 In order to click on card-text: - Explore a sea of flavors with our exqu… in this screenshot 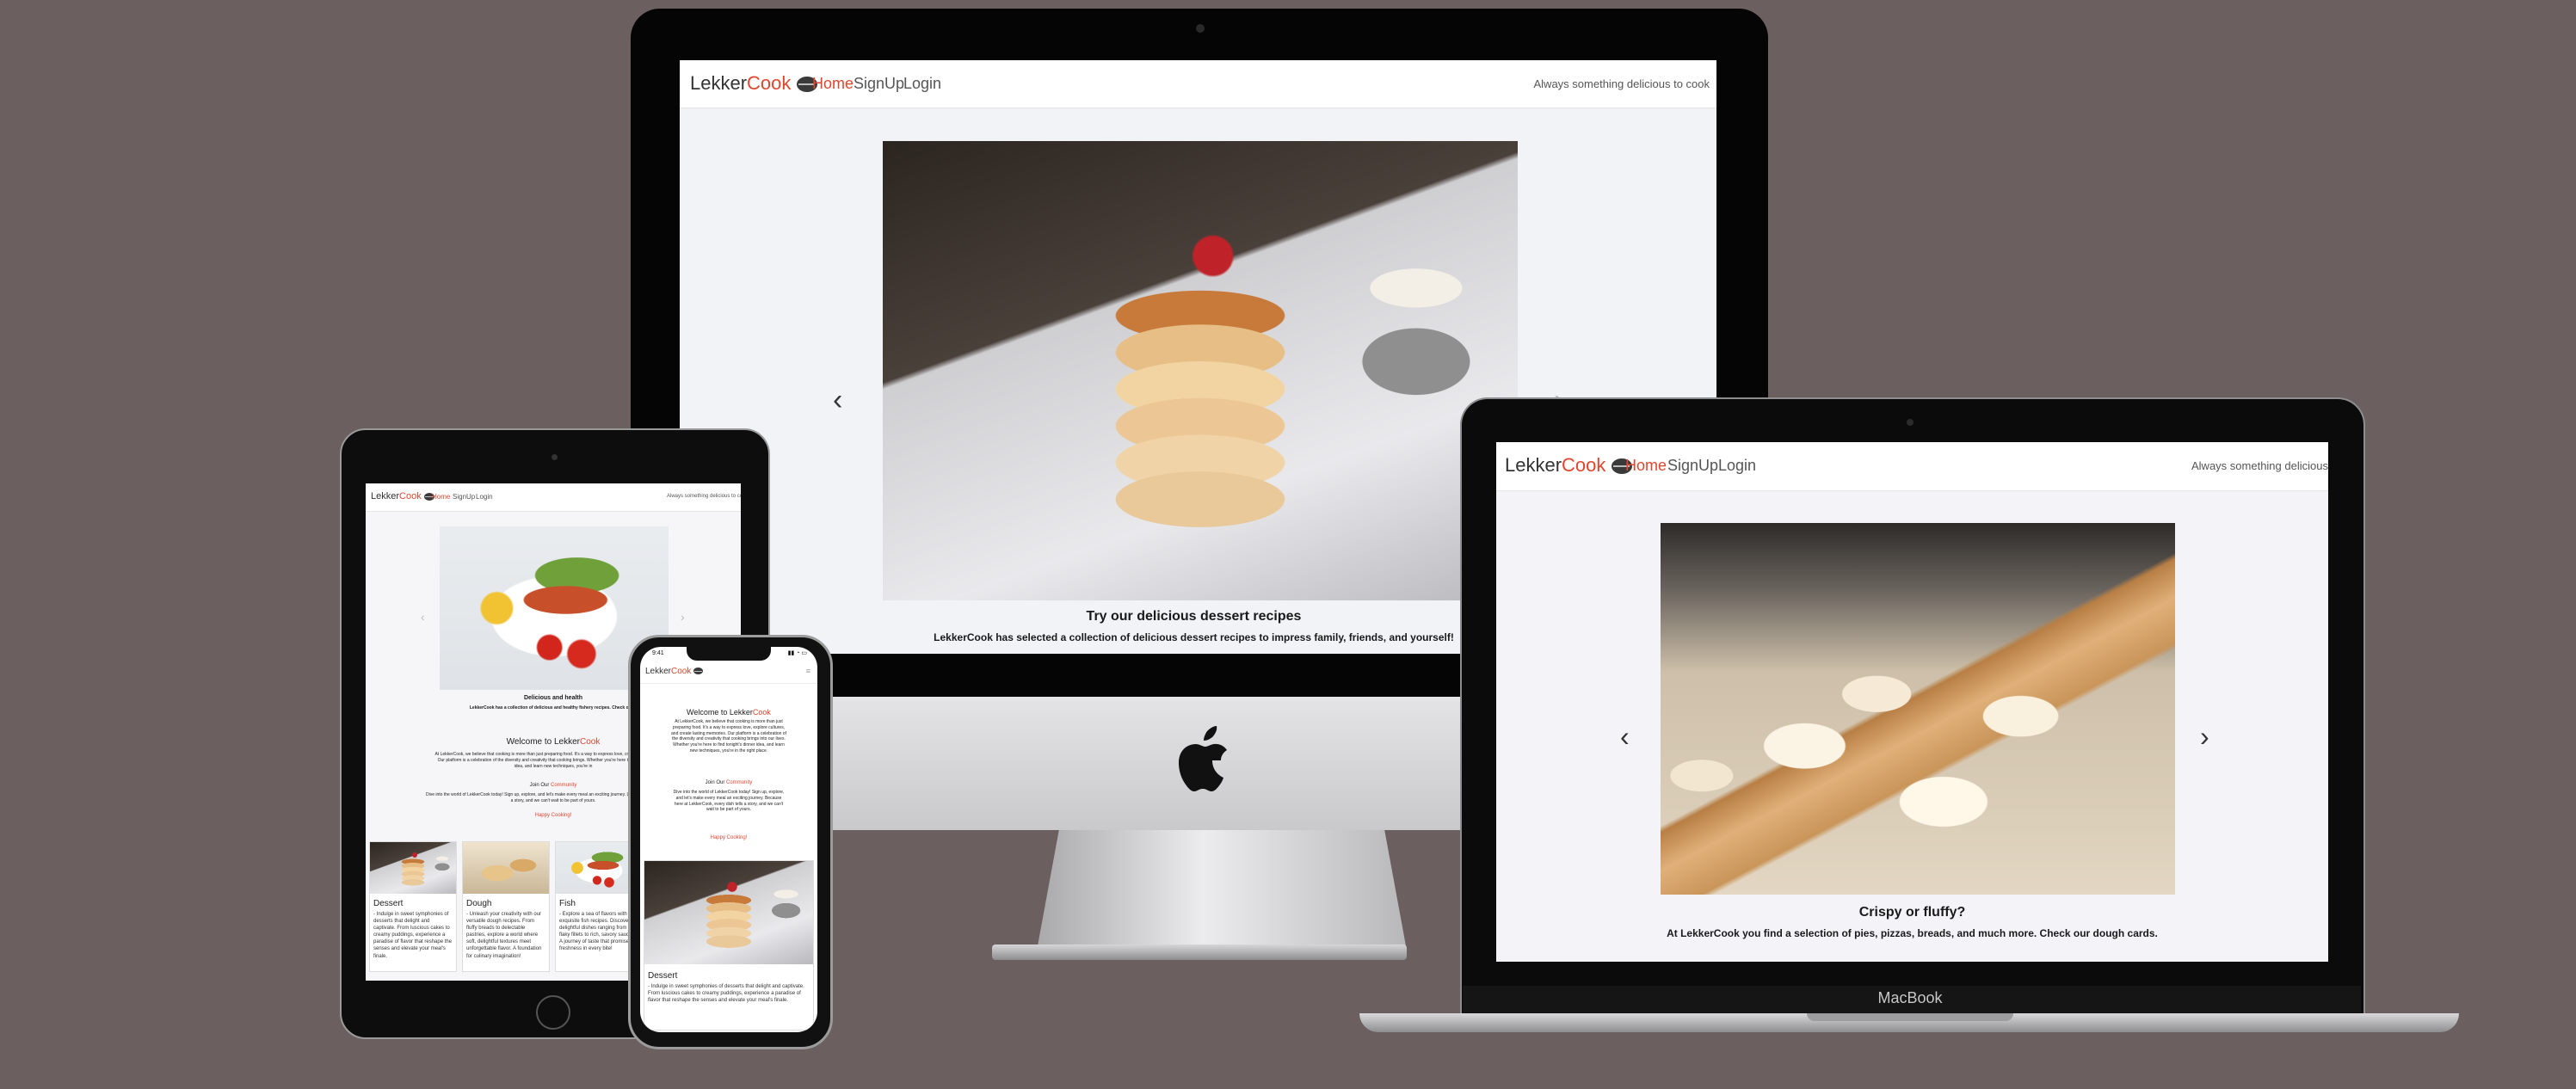, I will do `click(598, 932)`.